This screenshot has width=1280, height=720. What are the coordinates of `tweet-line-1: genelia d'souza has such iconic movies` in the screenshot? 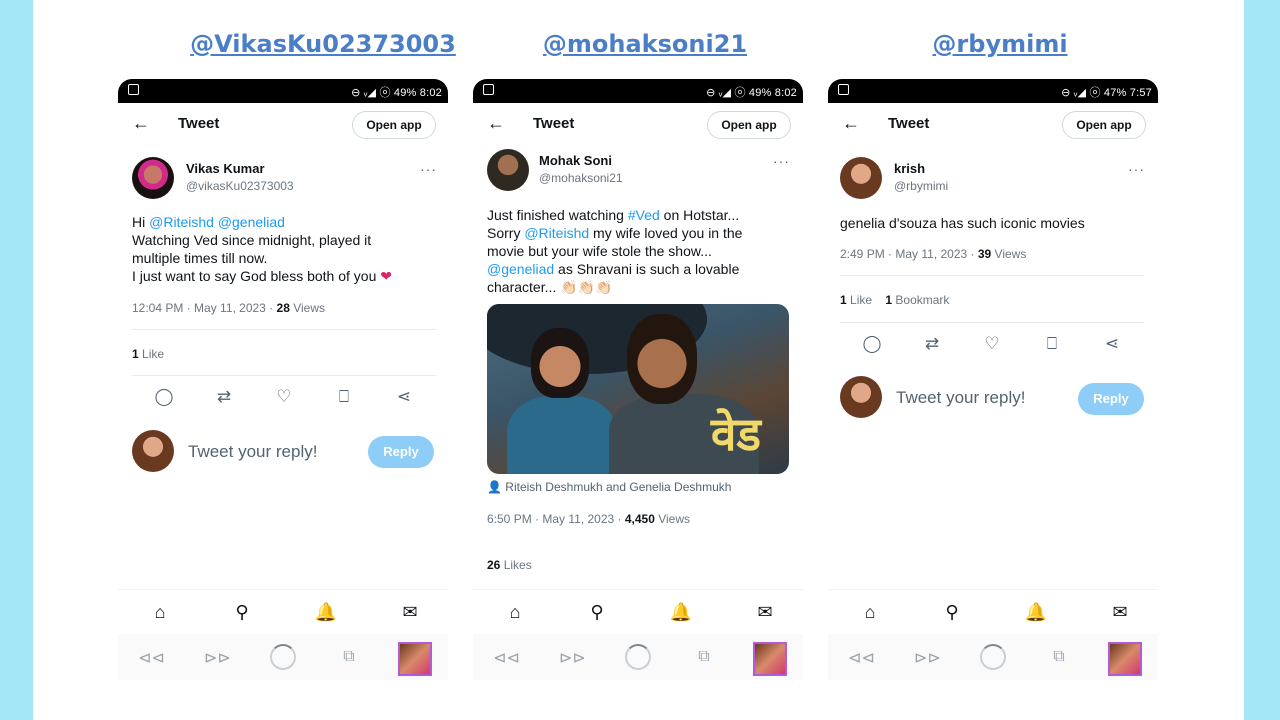 It's located at (962, 223).